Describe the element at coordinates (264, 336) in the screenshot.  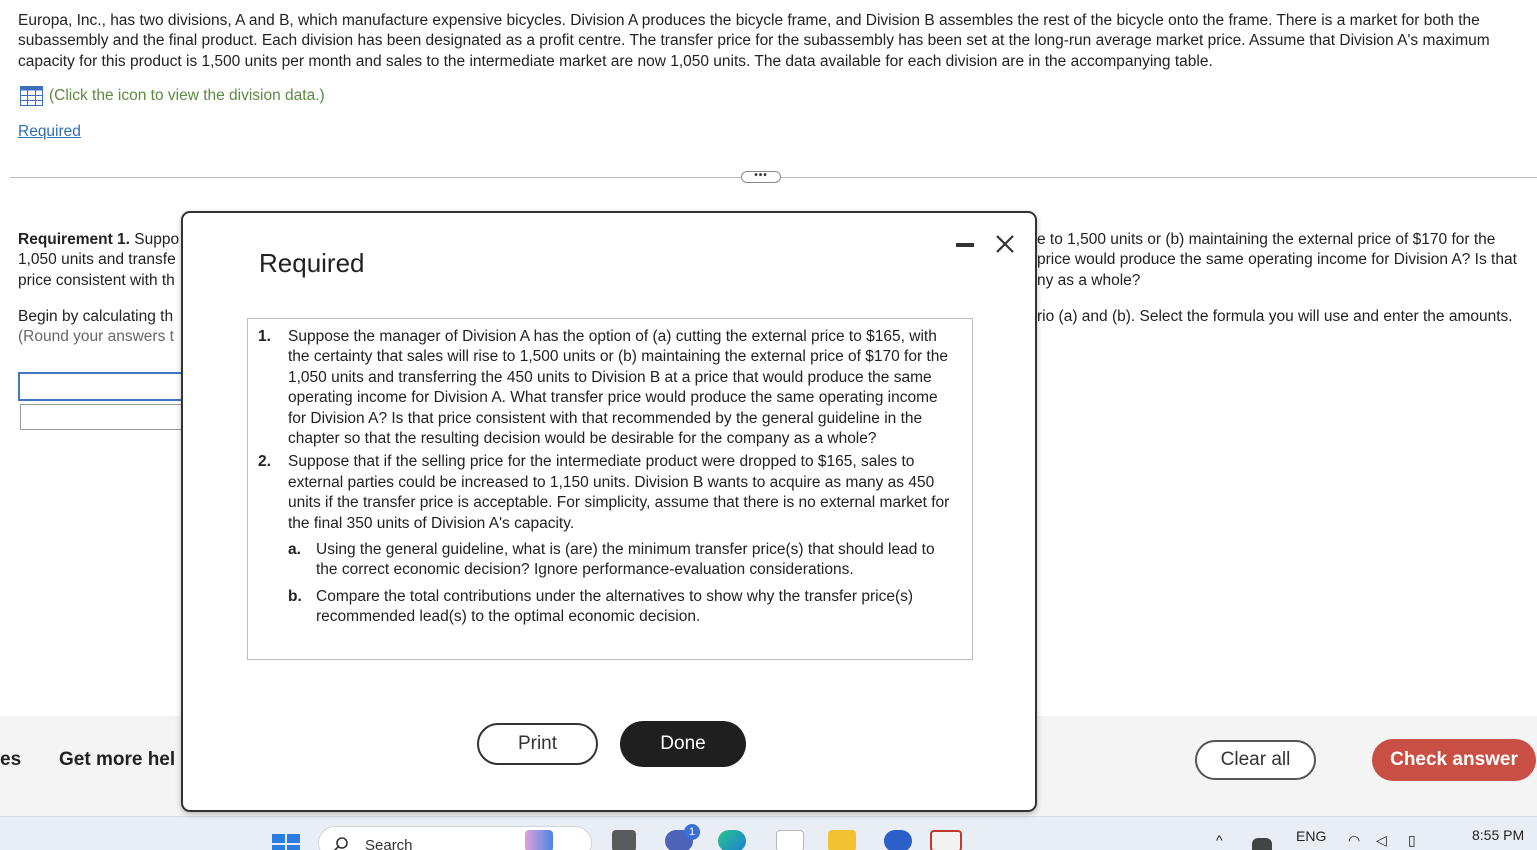
I see `requirement-1-number: 1.` at that location.